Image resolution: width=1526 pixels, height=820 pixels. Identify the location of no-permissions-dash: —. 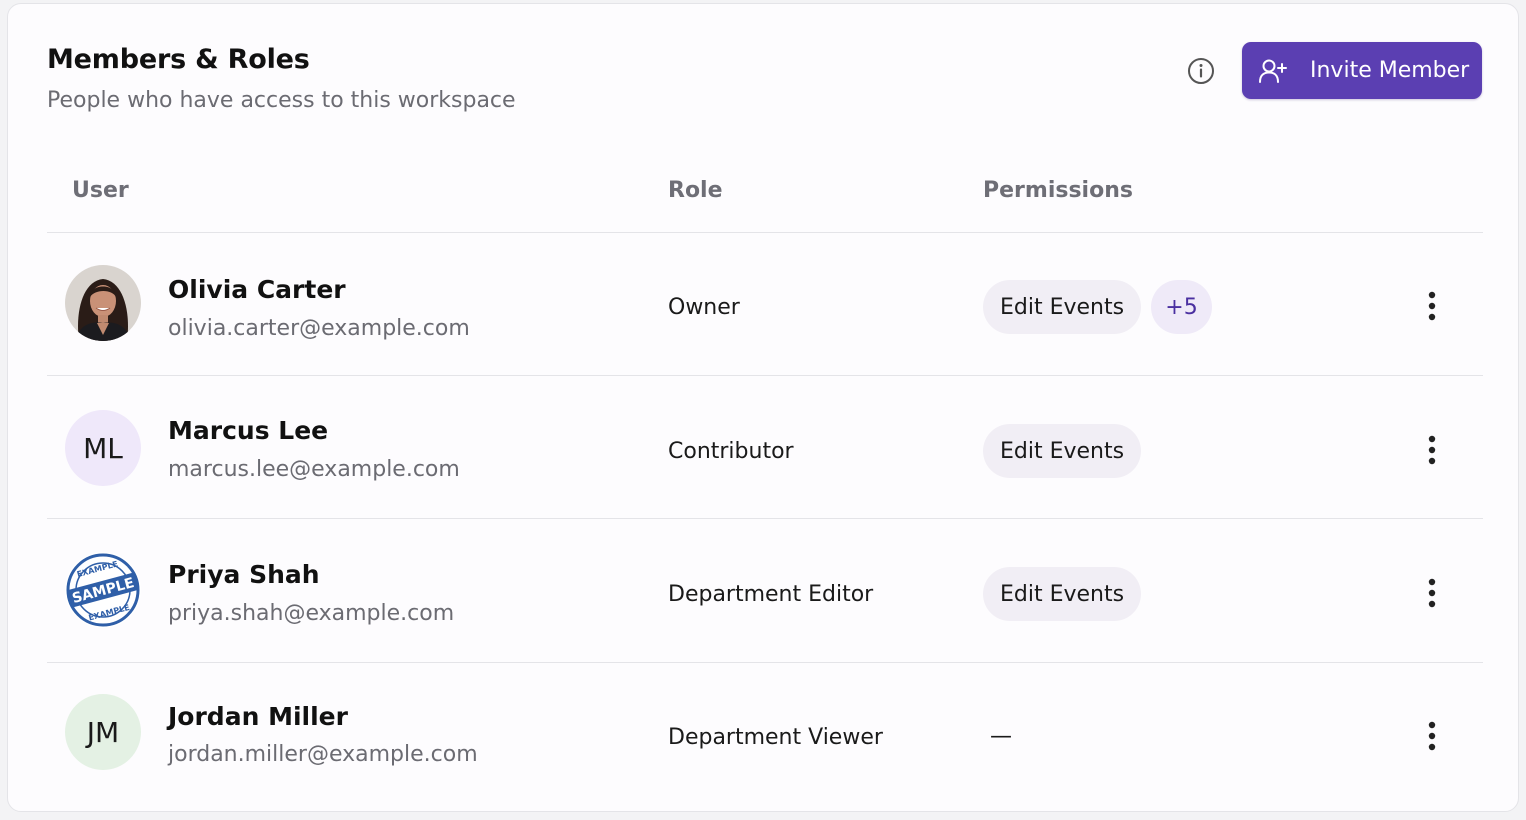
(1001, 736).